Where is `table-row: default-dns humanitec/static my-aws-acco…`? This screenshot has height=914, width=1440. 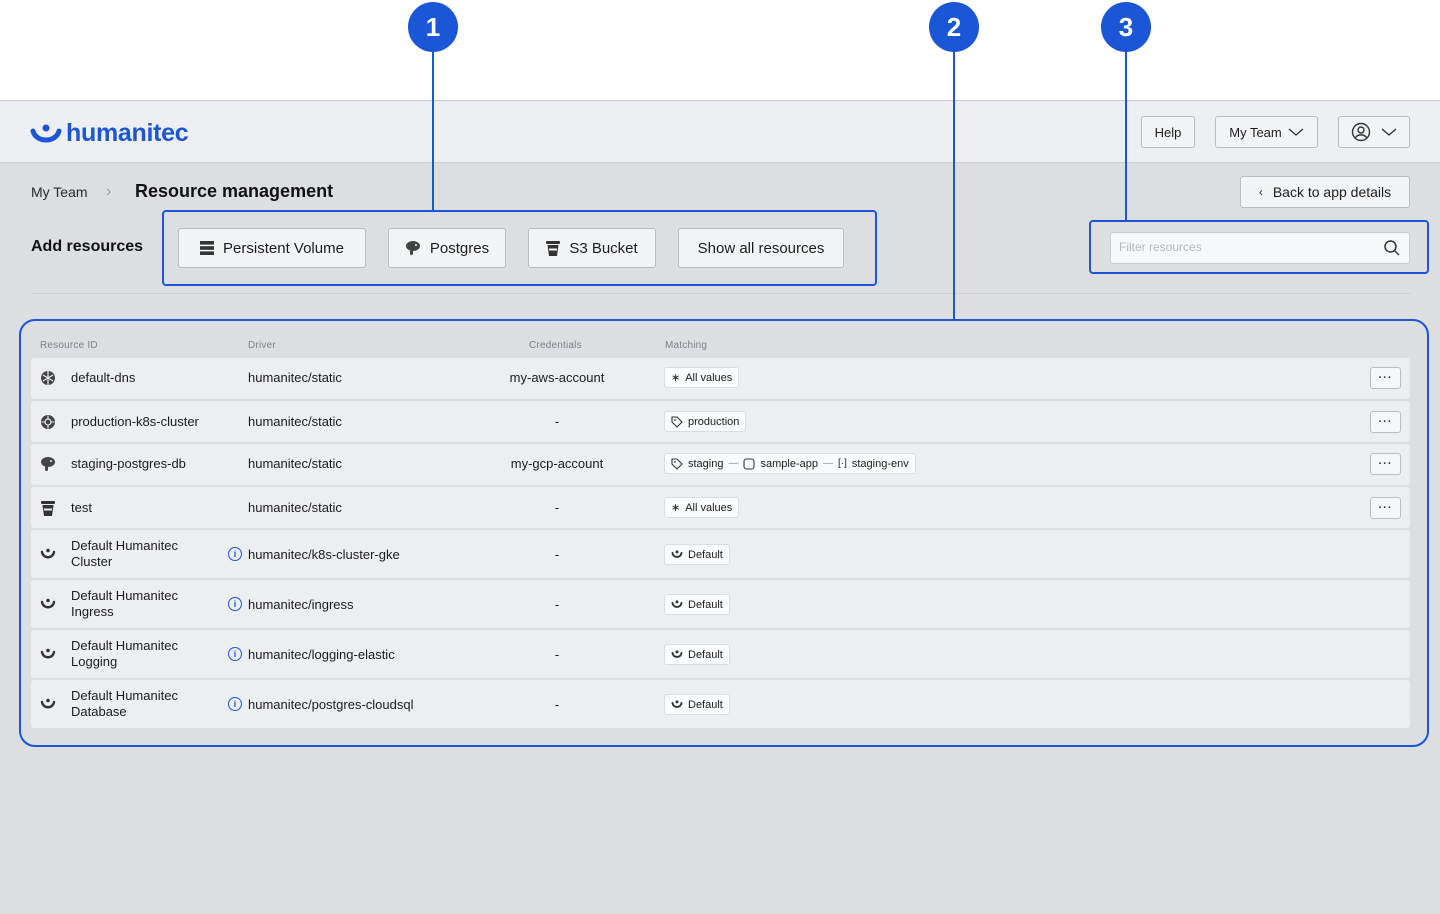
table-row: default-dns humanitec/static my-aws-acco… is located at coordinates (720, 378).